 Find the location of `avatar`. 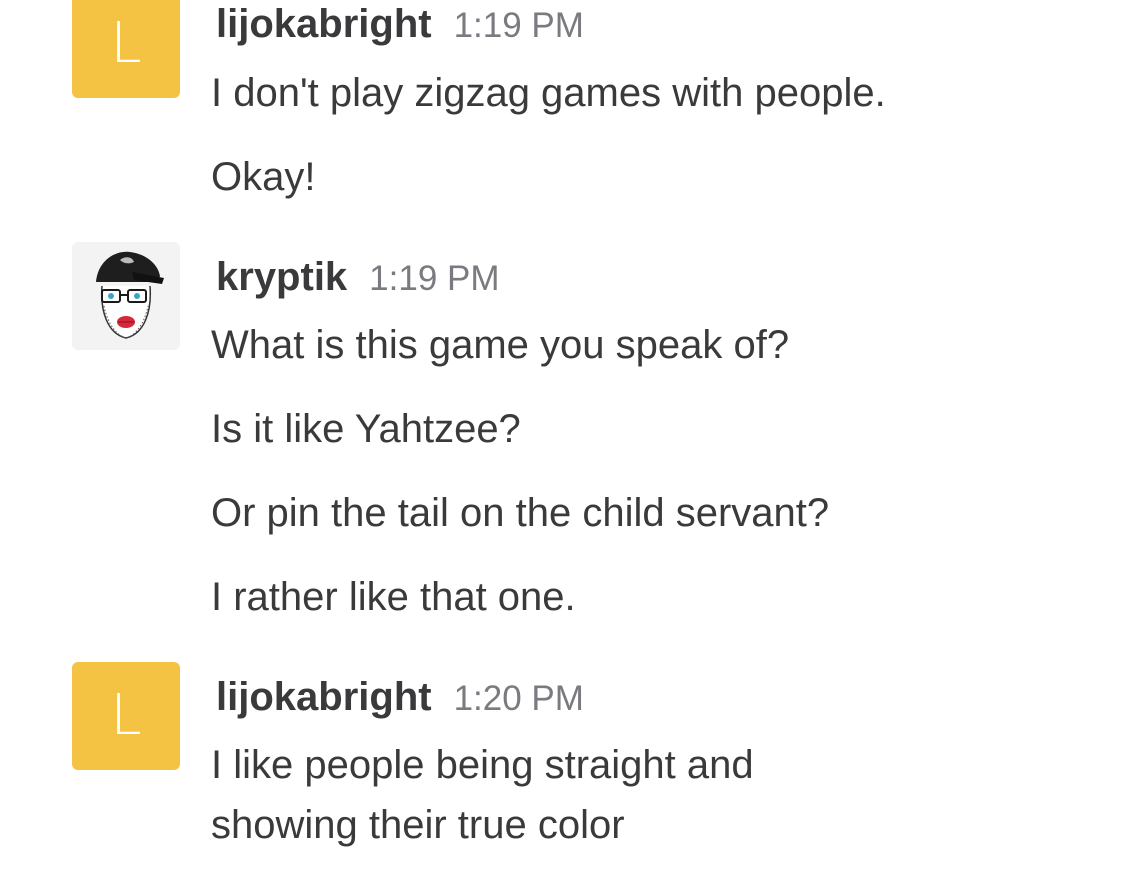

avatar is located at coordinates (126, 296).